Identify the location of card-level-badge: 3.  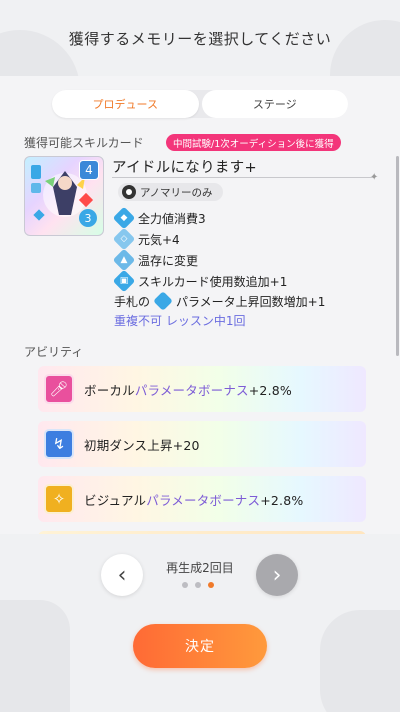
(88, 218).